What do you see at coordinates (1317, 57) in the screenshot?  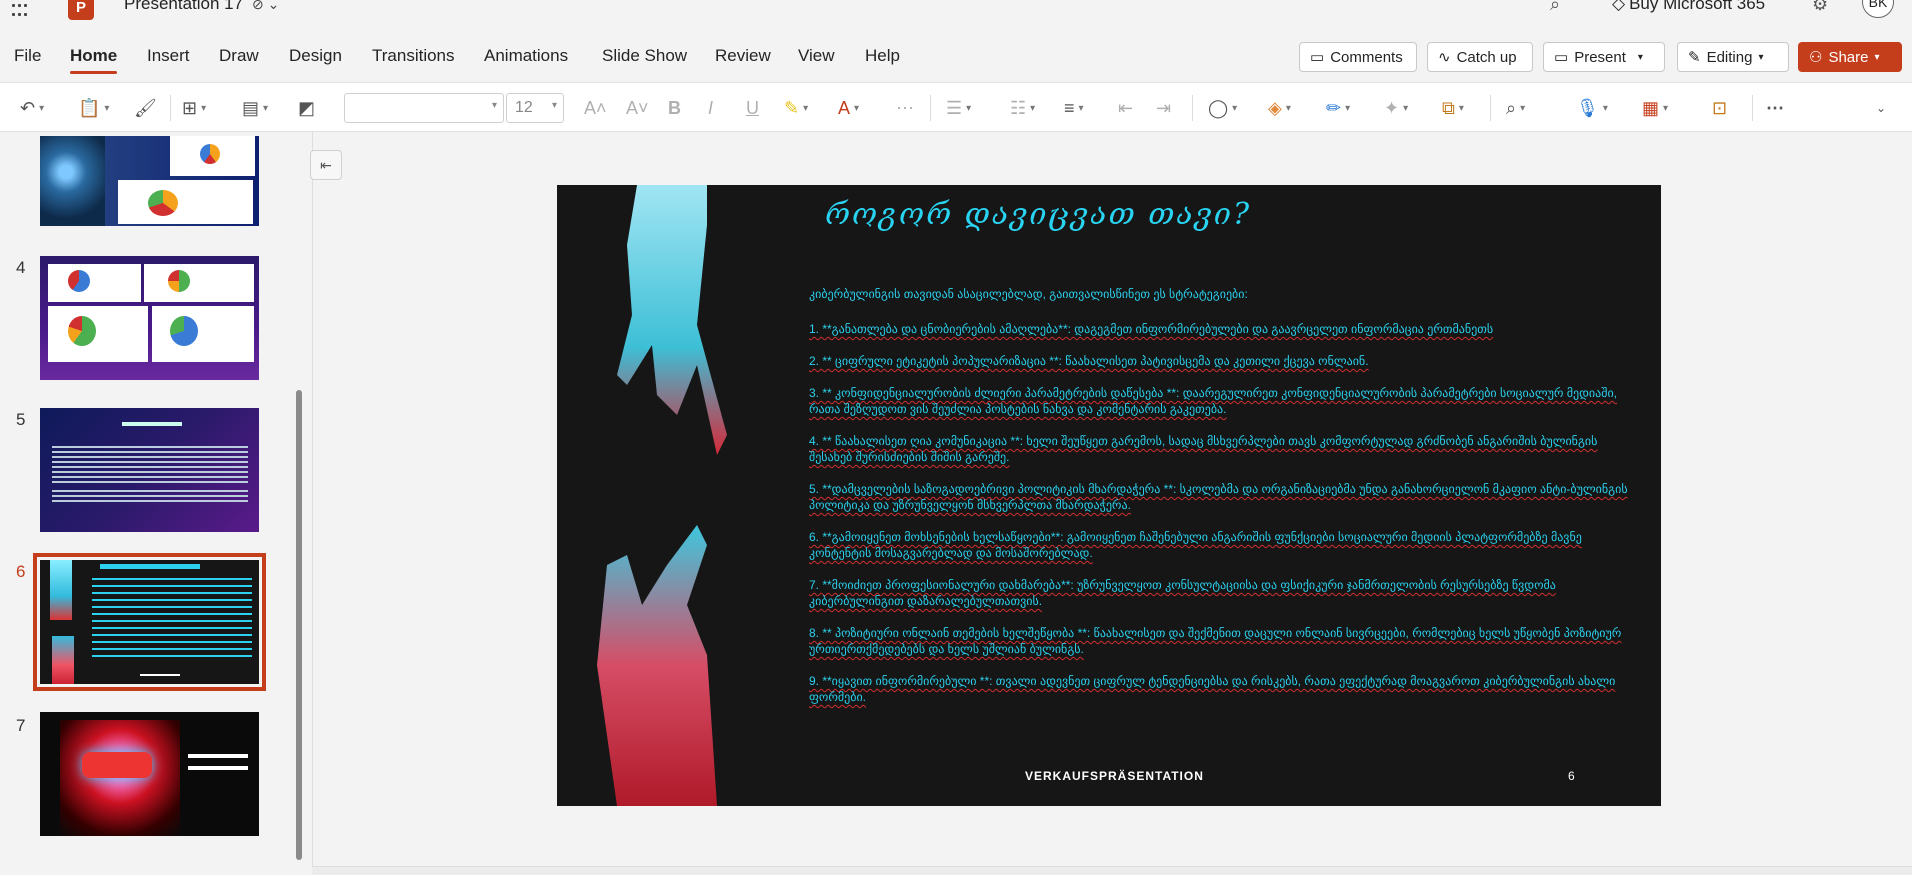 I see `comment-icon: ▭` at bounding box center [1317, 57].